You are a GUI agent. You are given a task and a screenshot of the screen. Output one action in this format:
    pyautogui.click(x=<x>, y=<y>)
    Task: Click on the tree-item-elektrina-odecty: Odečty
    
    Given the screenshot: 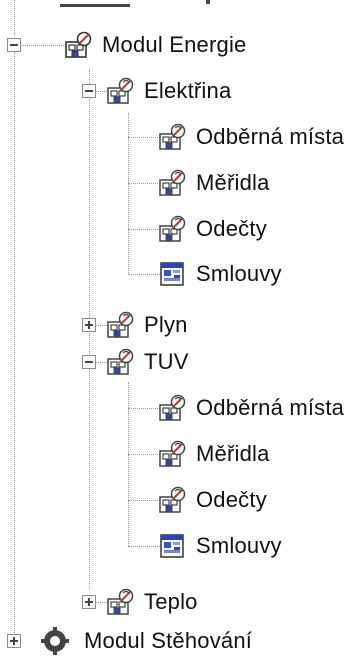 What is the action you would take?
    pyautogui.click(x=212, y=229)
    